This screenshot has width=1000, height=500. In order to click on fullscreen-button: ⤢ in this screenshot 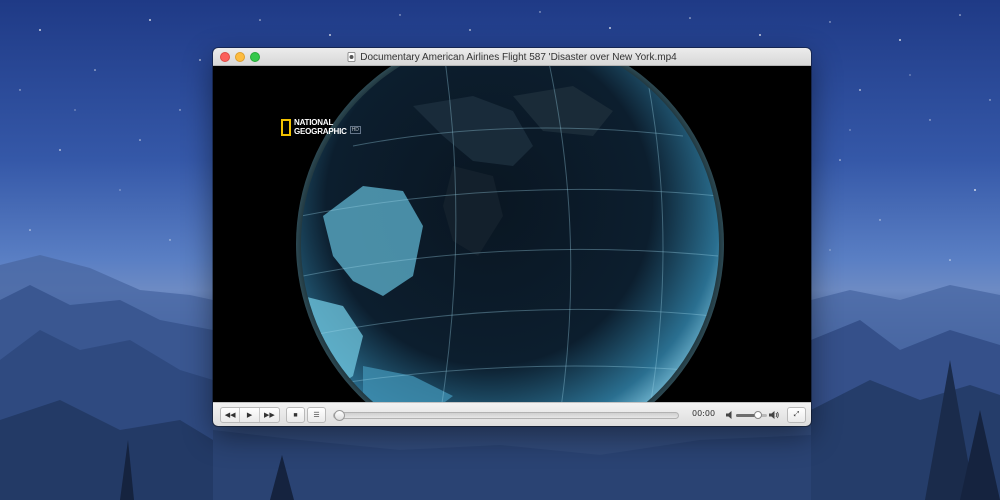, I will do `click(796, 415)`.